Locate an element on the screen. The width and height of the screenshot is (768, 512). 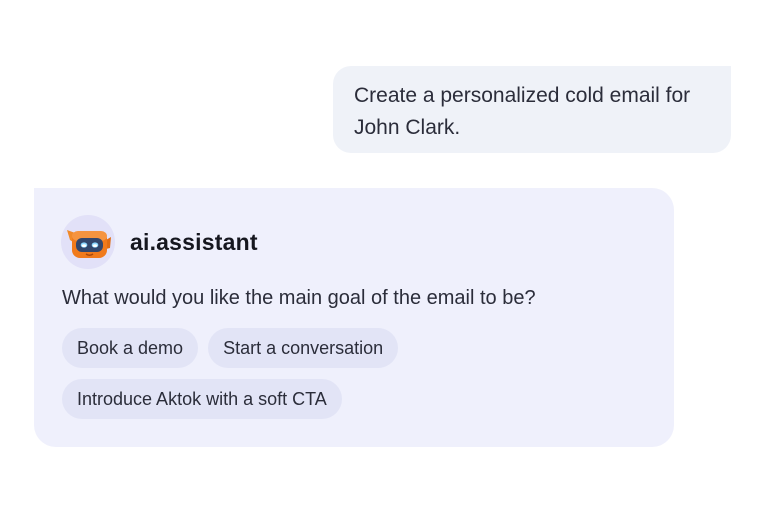
assistant-header: ai.assistant is located at coordinates (159, 242).